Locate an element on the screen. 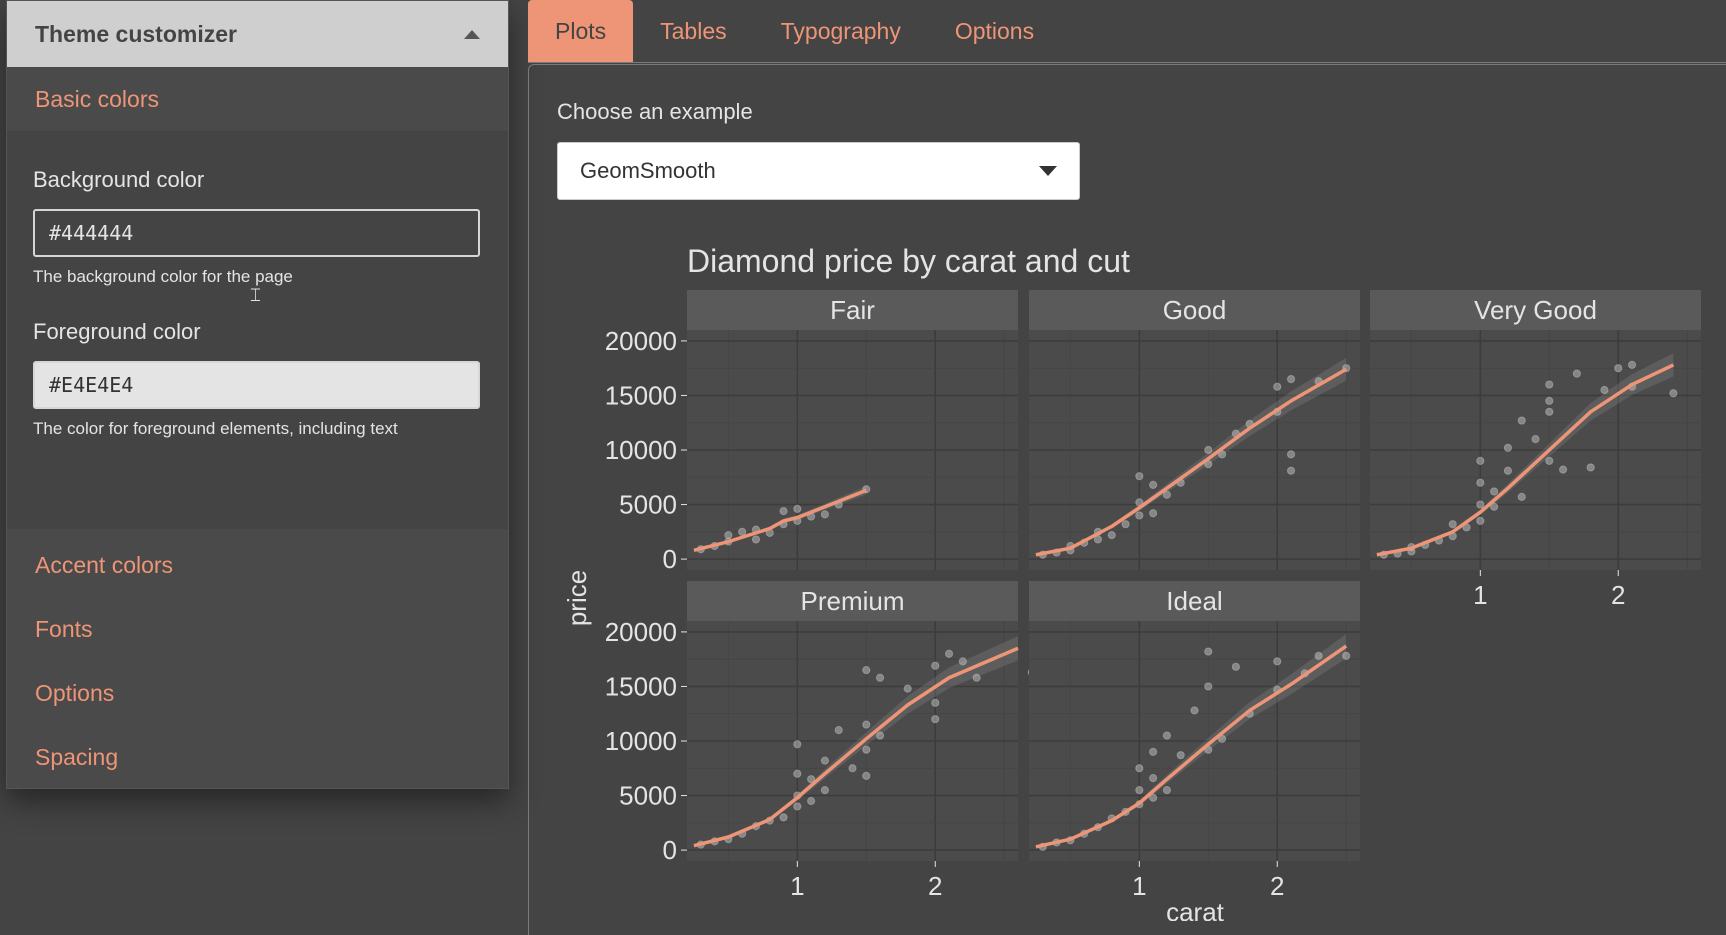 Image resolution: width=1726 pixels, height=935 pixels. facet-label-premium: Premium is located at coordinates (852, 601).